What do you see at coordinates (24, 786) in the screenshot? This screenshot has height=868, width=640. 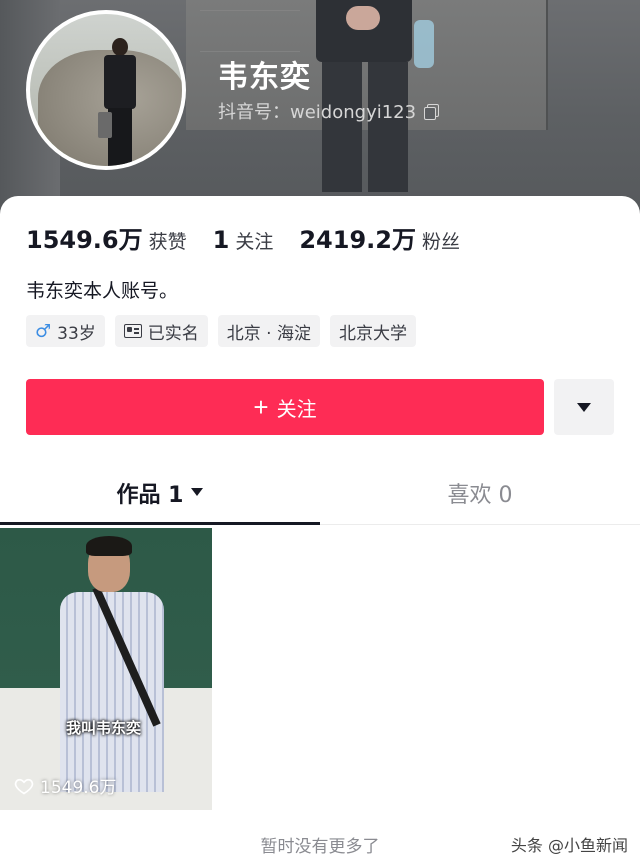 I see `heart-icon` at bounding box center [24, 786].